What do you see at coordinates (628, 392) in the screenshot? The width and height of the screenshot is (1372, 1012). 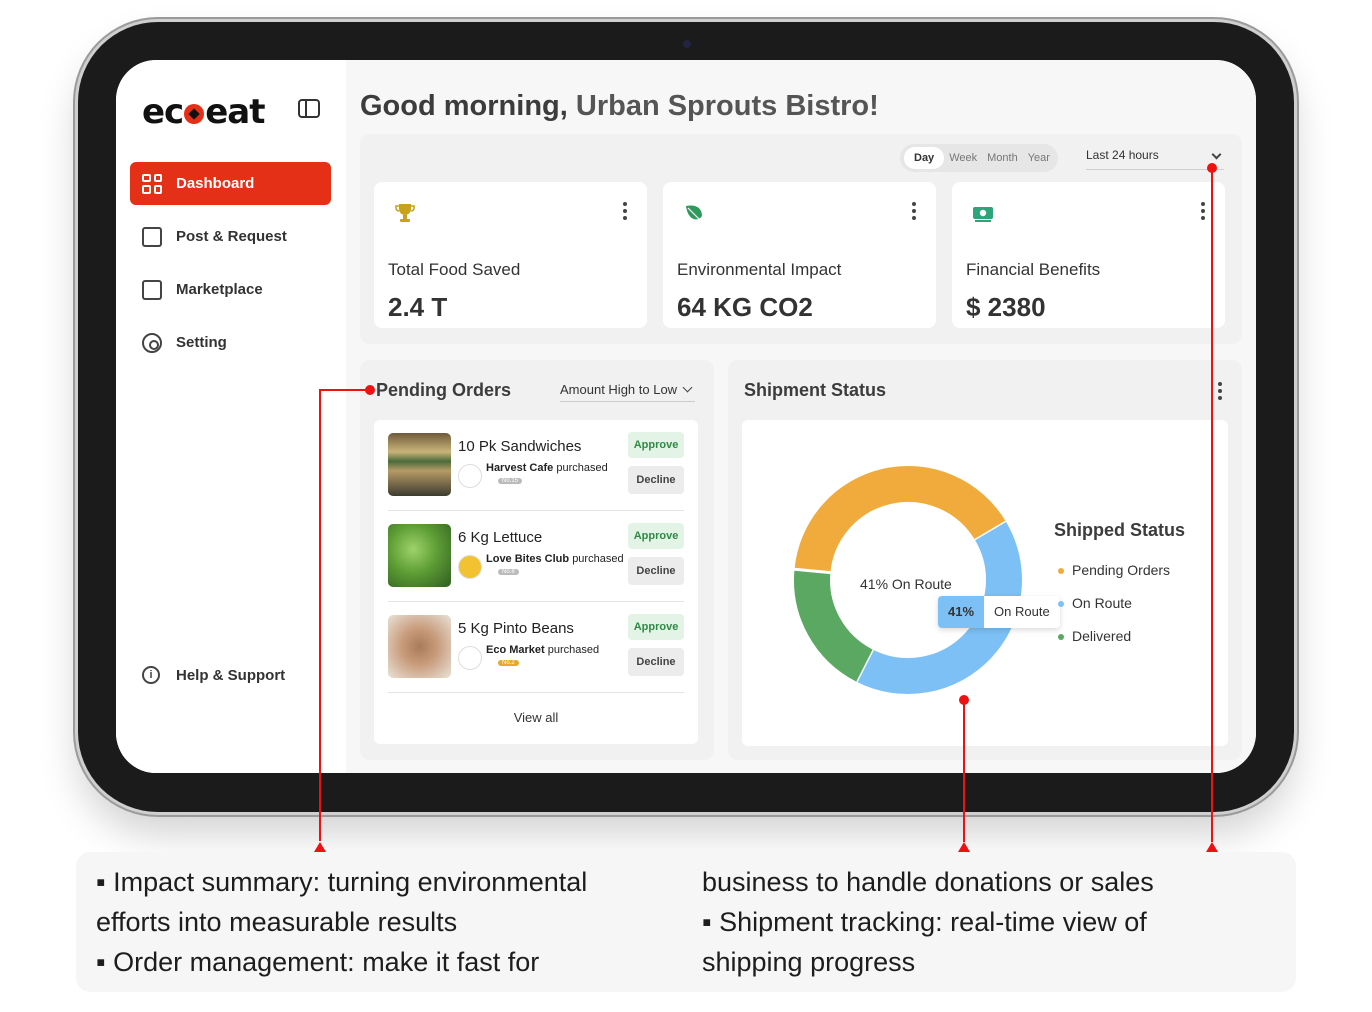 I see `sort-select: Amount High to Low` at bounding box center [628, 392].